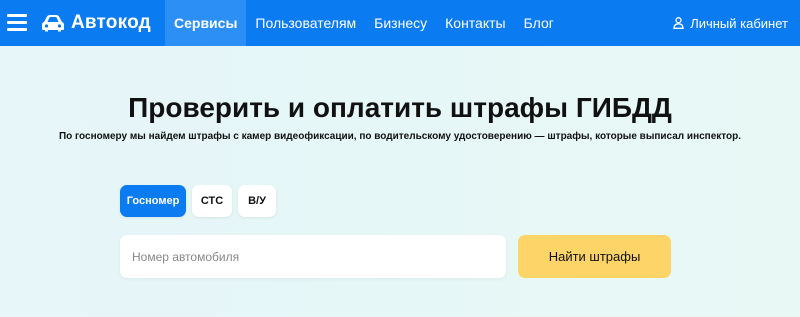  I want to click on account-label: Личный кабинет, so click(739, 23).